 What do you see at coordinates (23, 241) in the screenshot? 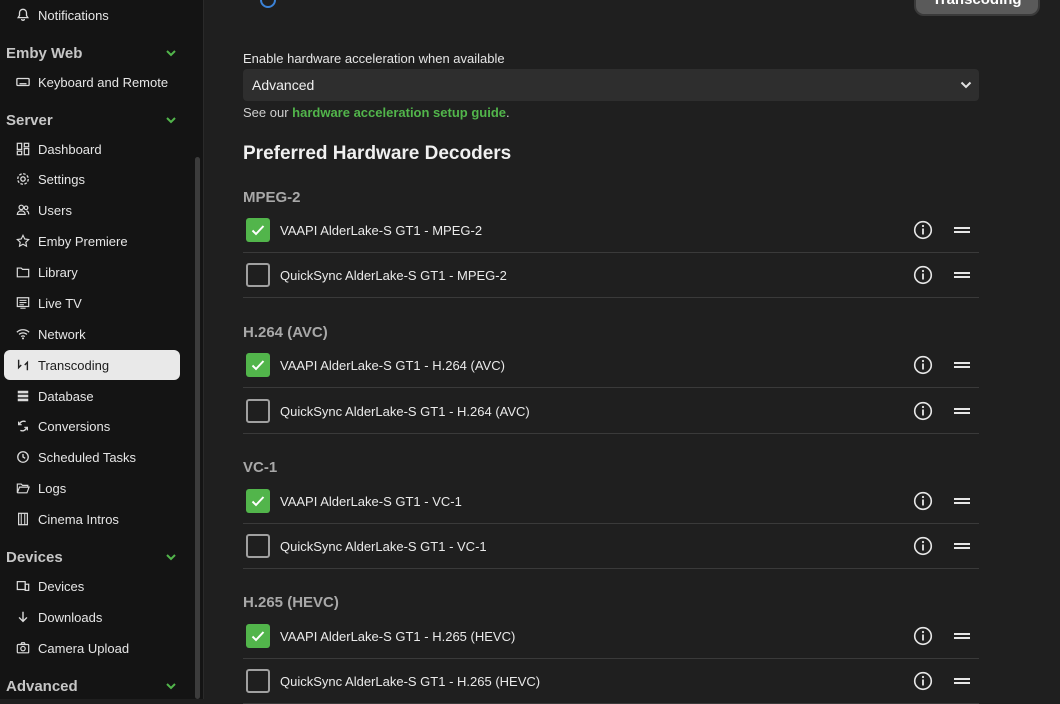
I see `star-icon` at bounding box center [23, 241].